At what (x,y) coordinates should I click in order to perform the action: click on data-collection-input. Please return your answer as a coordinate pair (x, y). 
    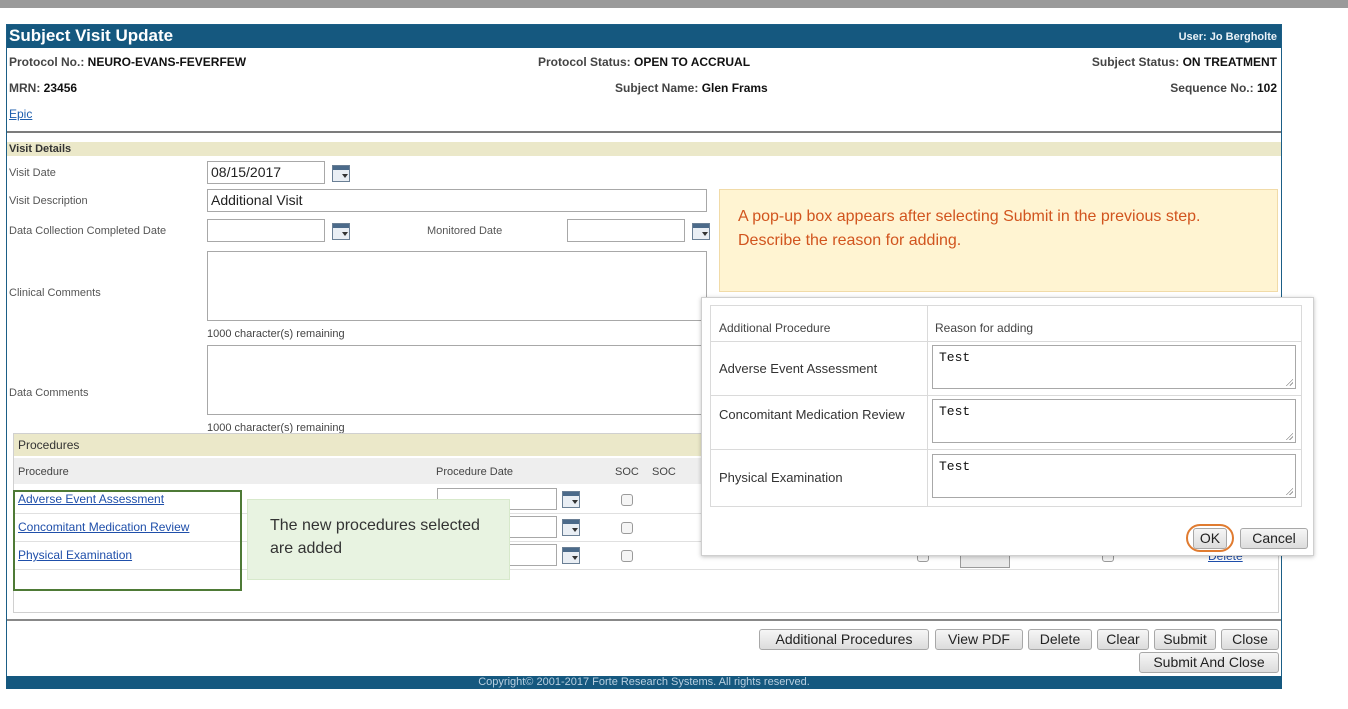
    Looking at the image, I should click on (266, 230).